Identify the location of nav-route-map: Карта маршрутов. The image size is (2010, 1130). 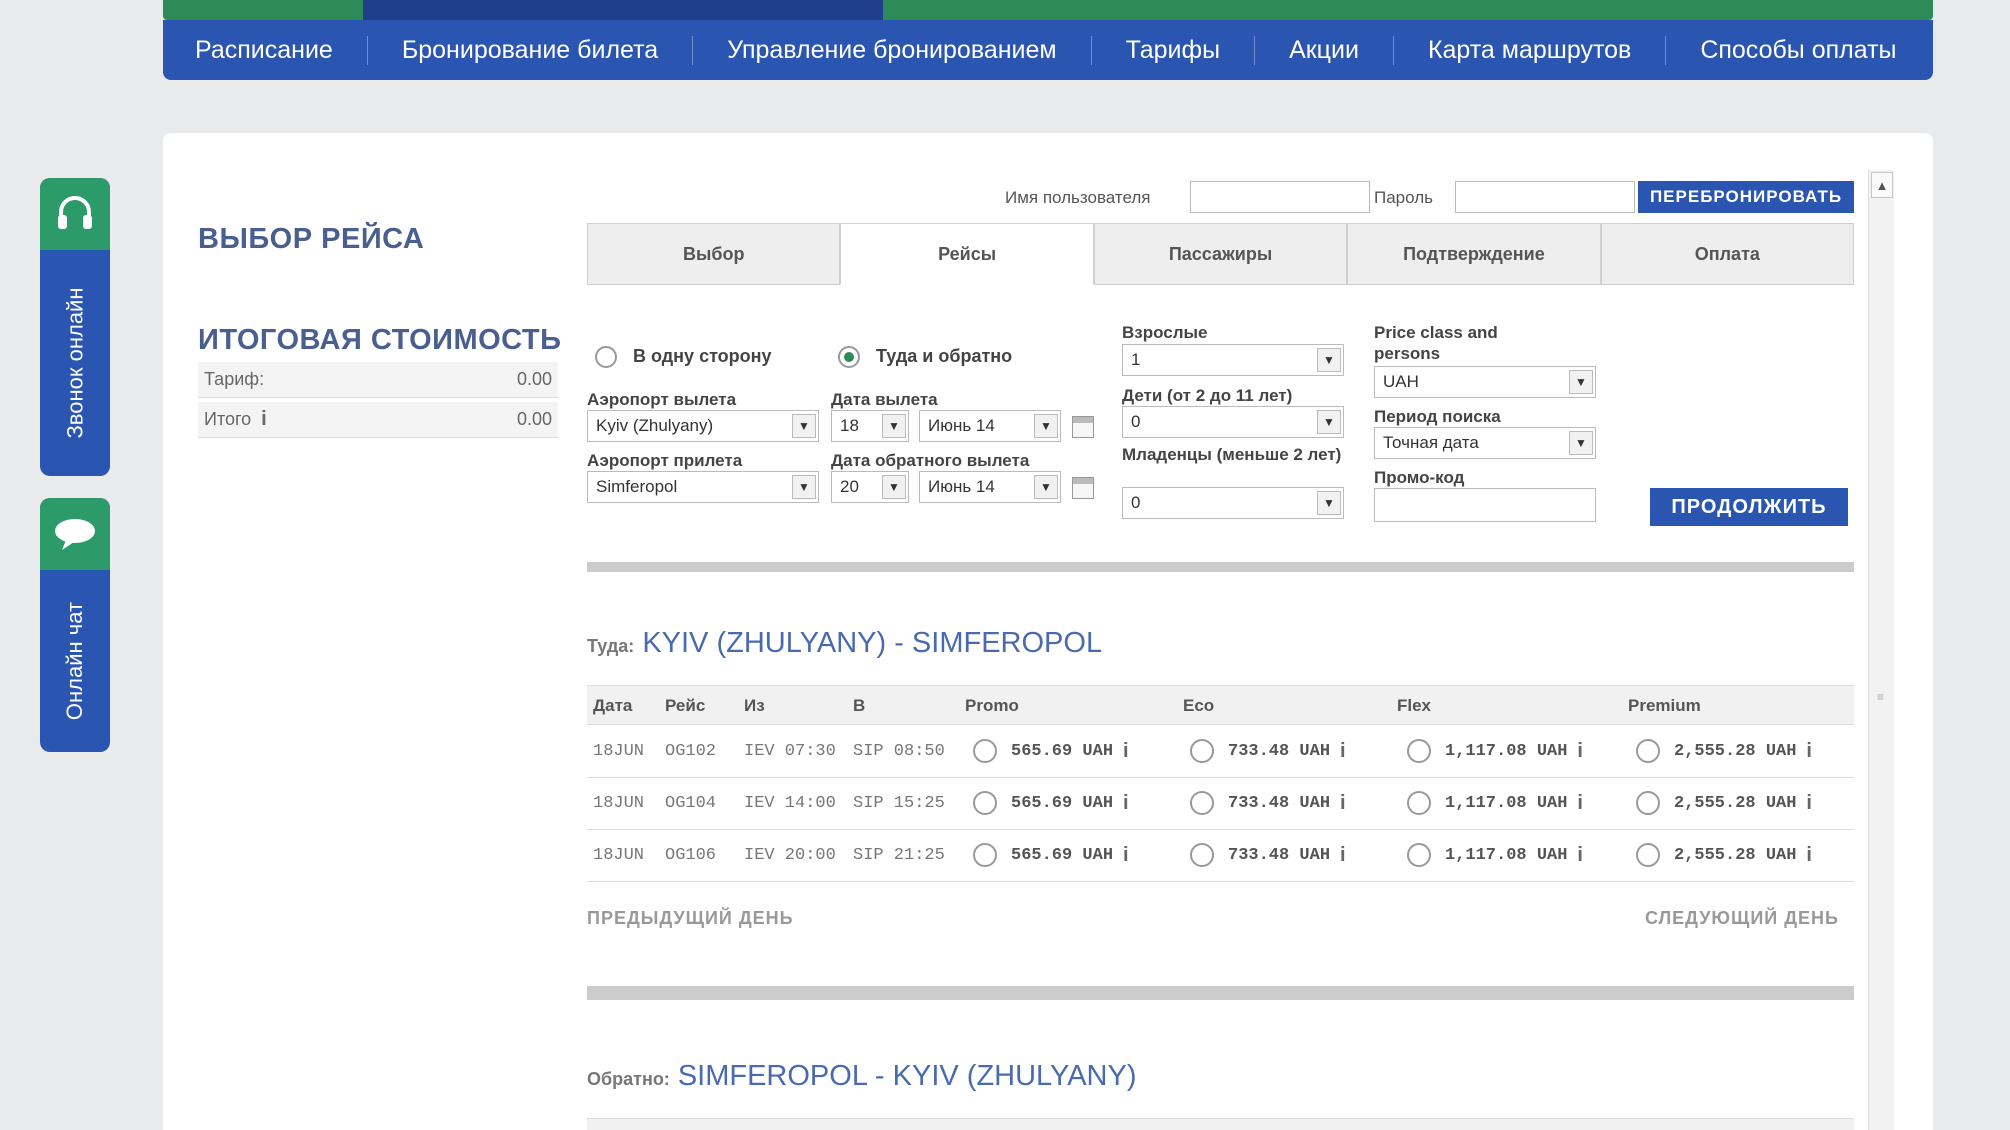
(1528, 50).